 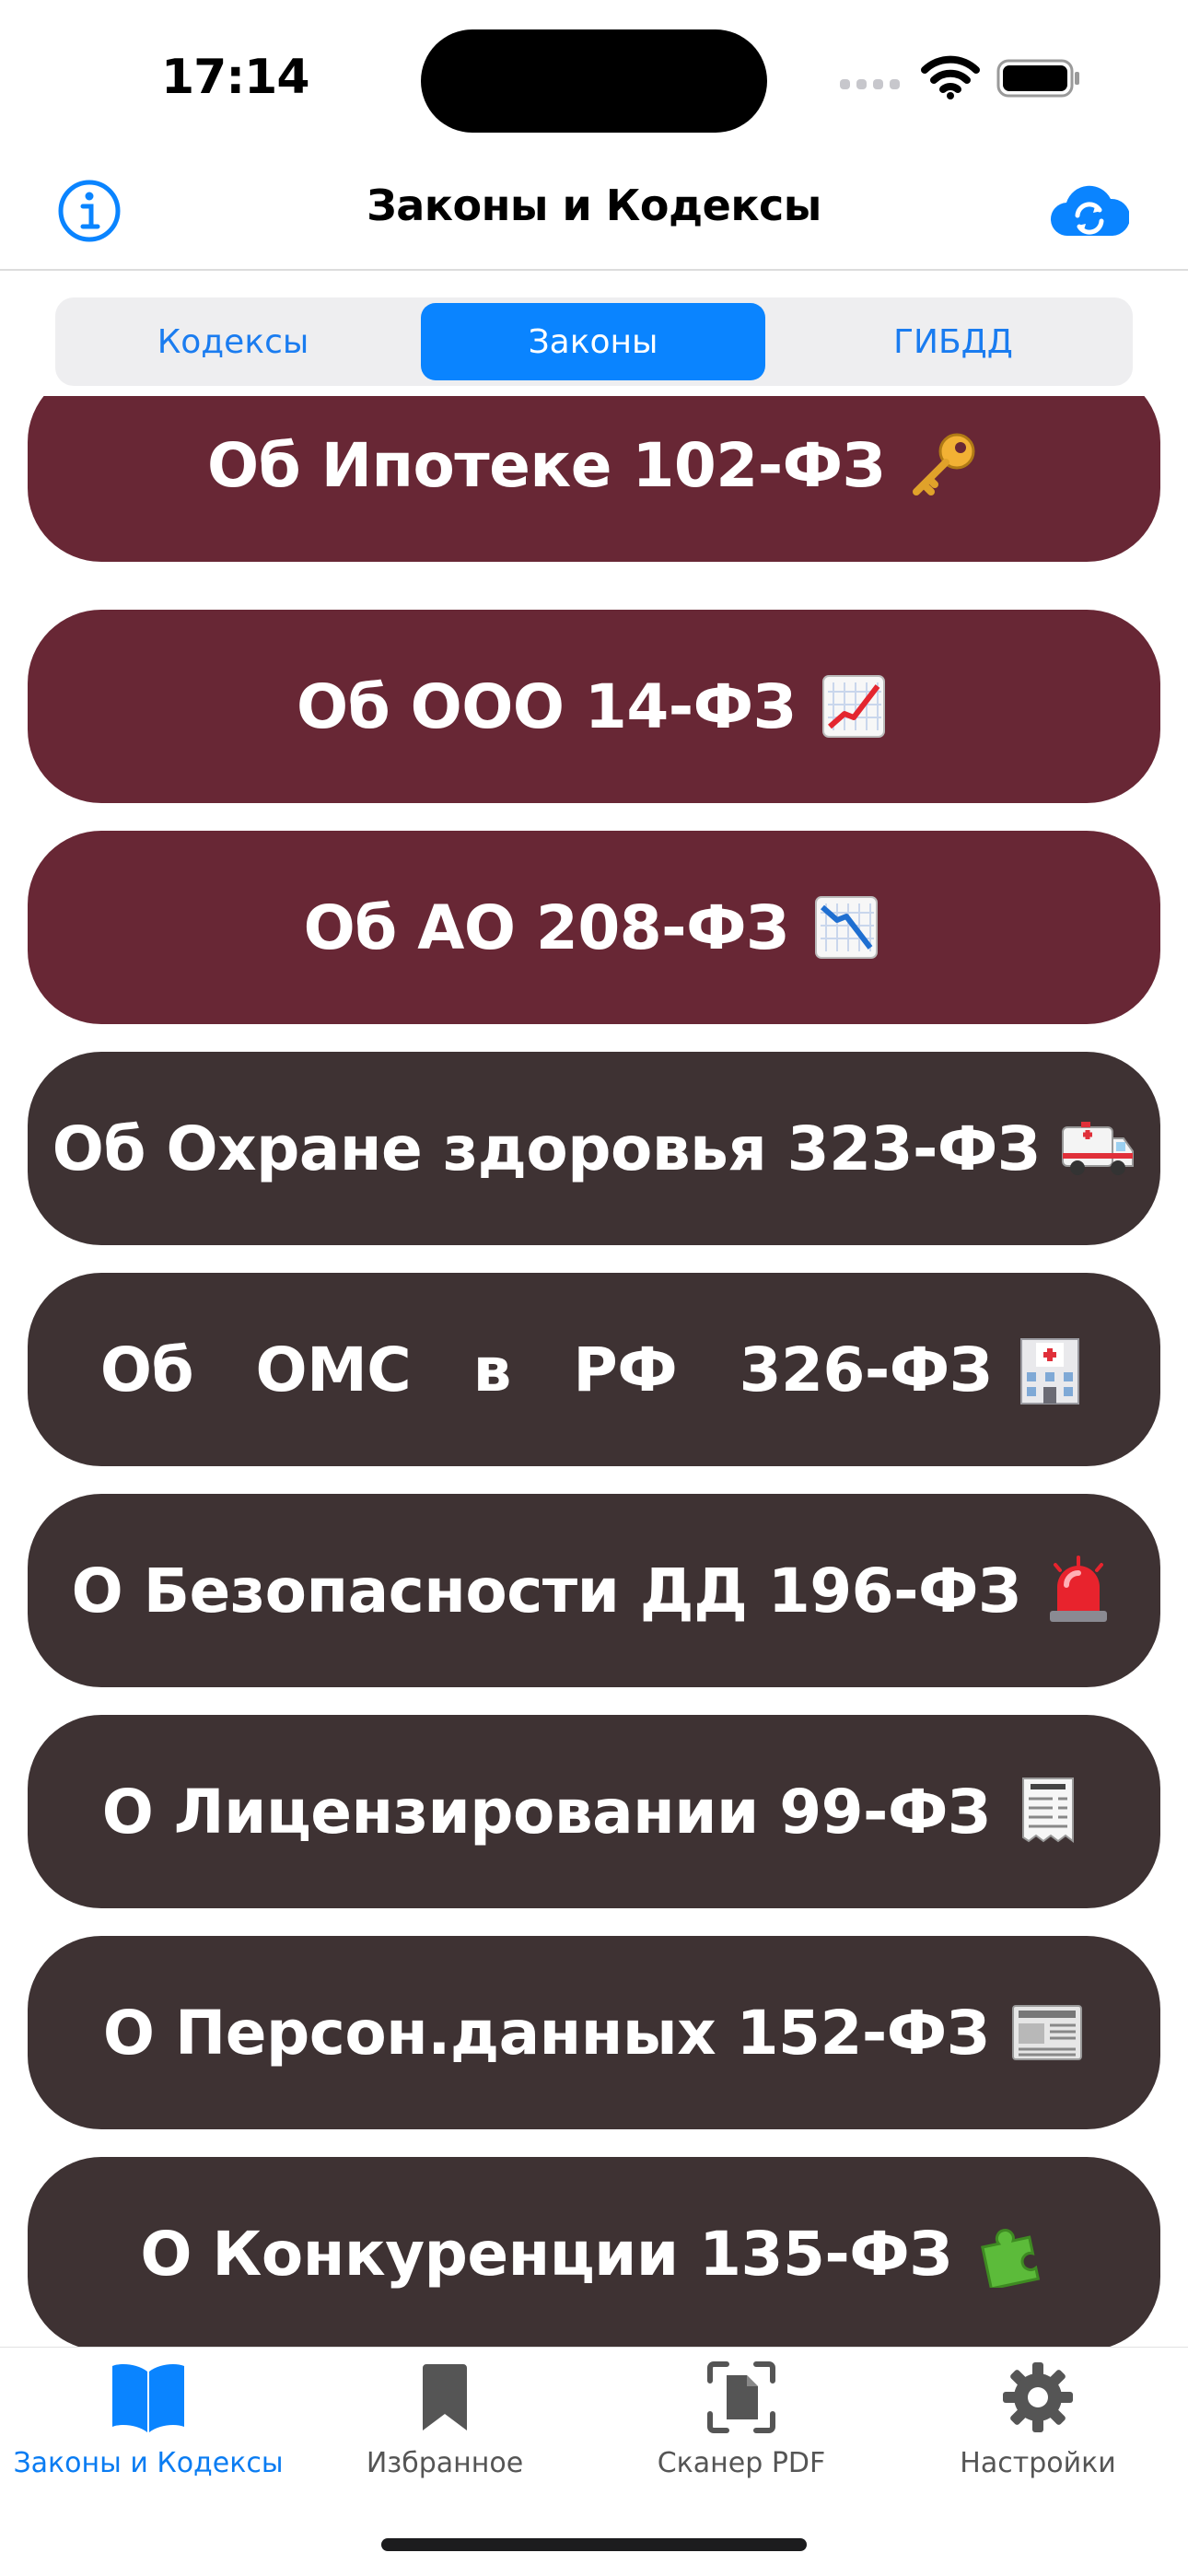 I want to click on law-label: Об ОМС в РФ 326-ФЗ, so click(x=546, y=1369).